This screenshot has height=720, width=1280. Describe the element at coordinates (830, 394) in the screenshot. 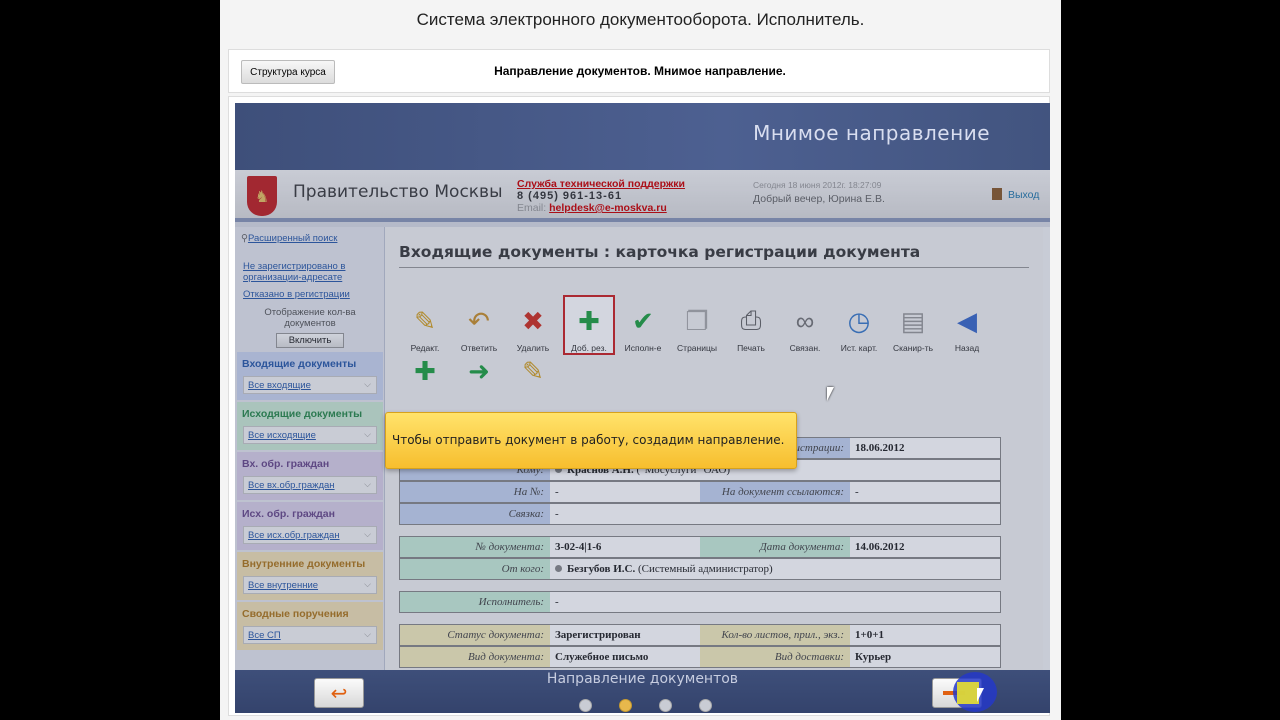

I see `mouse-cursor-icon` at that location.